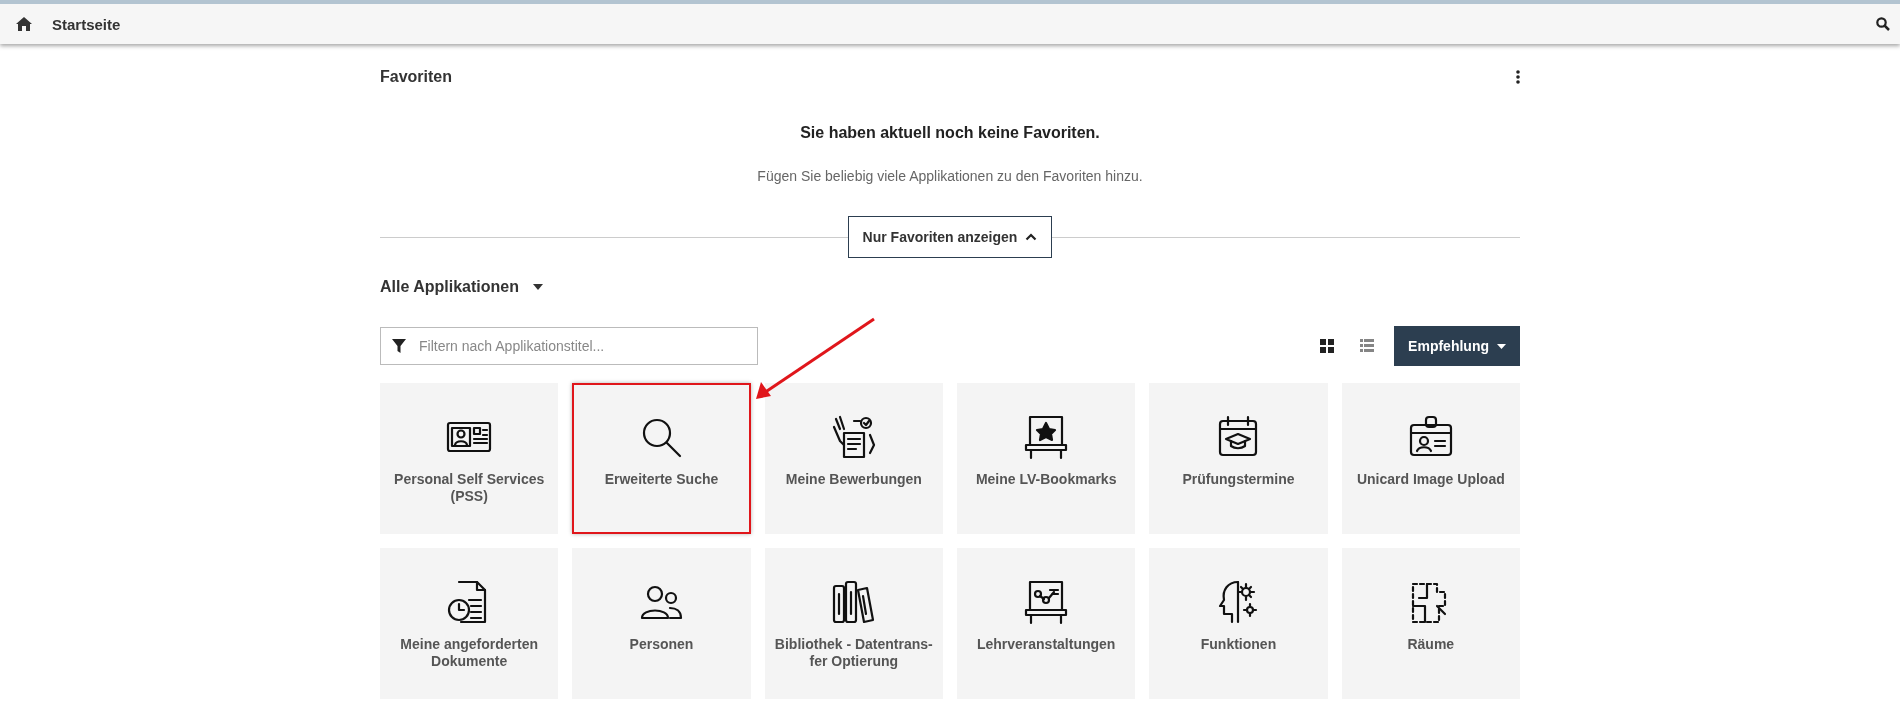  I want to click on app-tile: Funktionen, so click(1238, 623).